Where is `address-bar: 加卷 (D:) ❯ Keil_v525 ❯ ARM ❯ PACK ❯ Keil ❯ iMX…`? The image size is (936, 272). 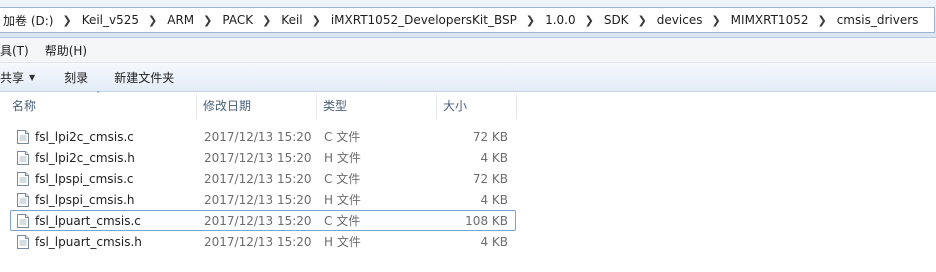 address-bar: 加卷 (D:) ❯ Keil_v525 ❯ ARM ❯ PACK ❯ Keil ❯ iMX… is located at coordinates (467, 20).